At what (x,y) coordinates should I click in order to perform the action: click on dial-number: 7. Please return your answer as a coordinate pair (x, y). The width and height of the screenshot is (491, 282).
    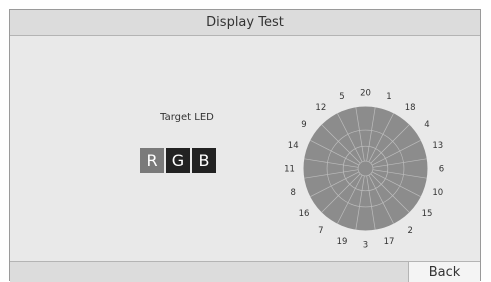
    Looking at the image, I should click on (320, 231).